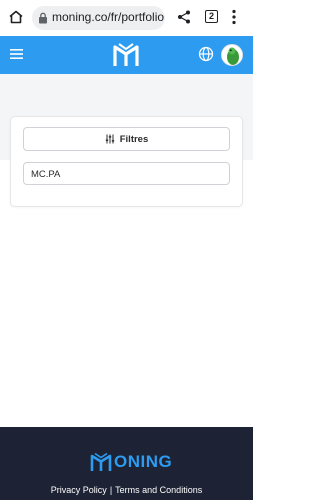 The width and height of the screenshot is (320, 500). I want to click on url-text: moning.co/fr/portfolio, so click(108, 17).